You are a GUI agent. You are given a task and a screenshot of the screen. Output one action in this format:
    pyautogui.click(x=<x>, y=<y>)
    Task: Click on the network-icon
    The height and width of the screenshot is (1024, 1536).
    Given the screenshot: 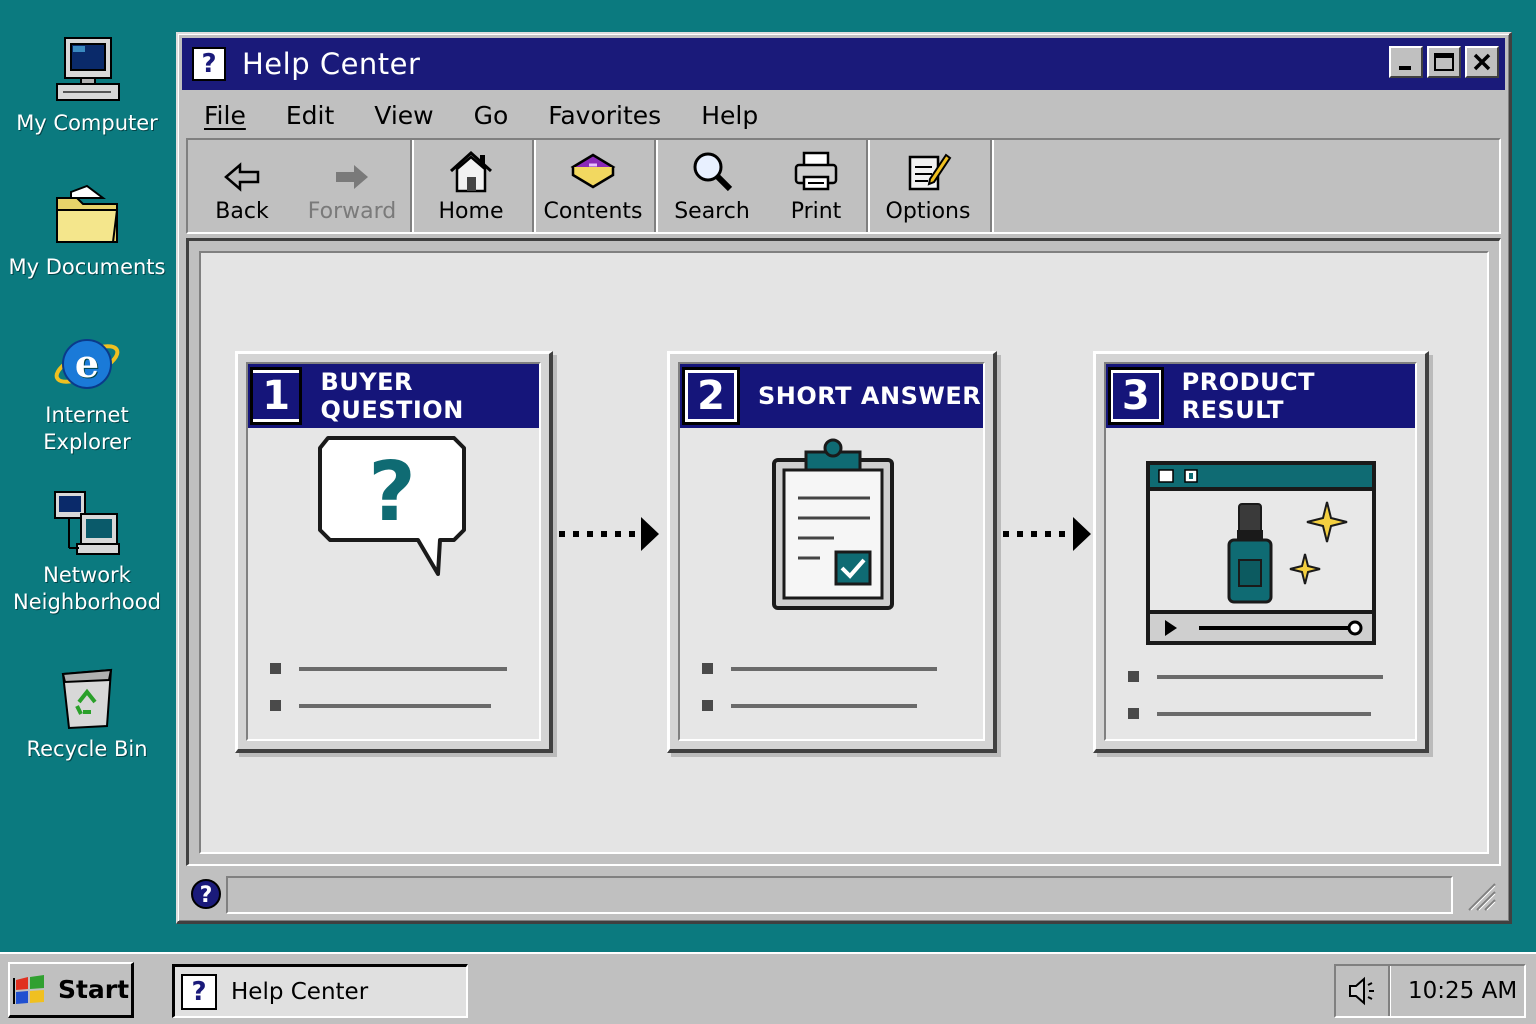 What is the action you would take?
    pyautogui.click(x=87, y=523)
    